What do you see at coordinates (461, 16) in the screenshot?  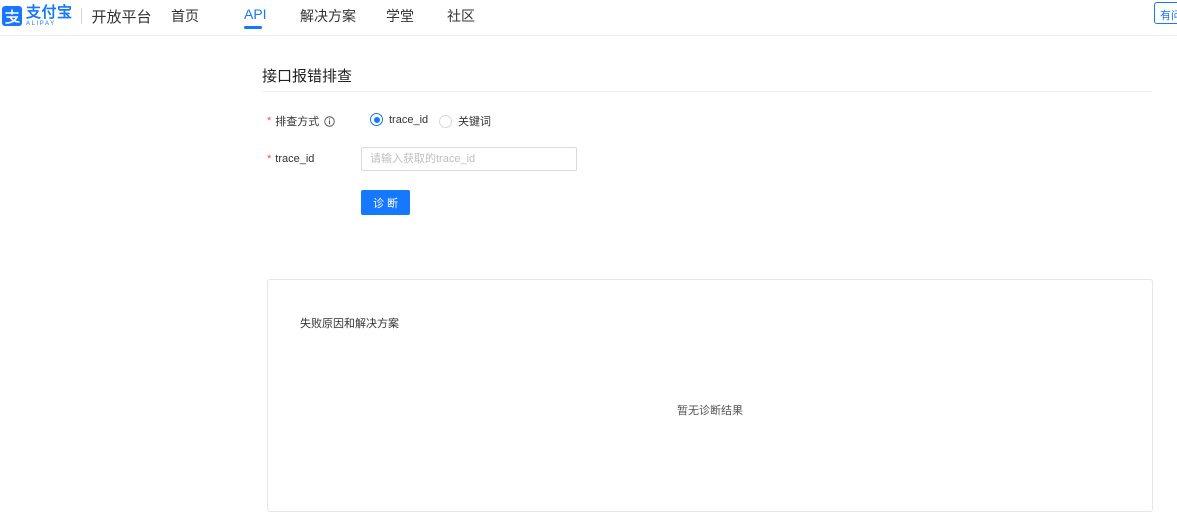 I see `nav-item-community: 社区` at bounding box center [461, 16].